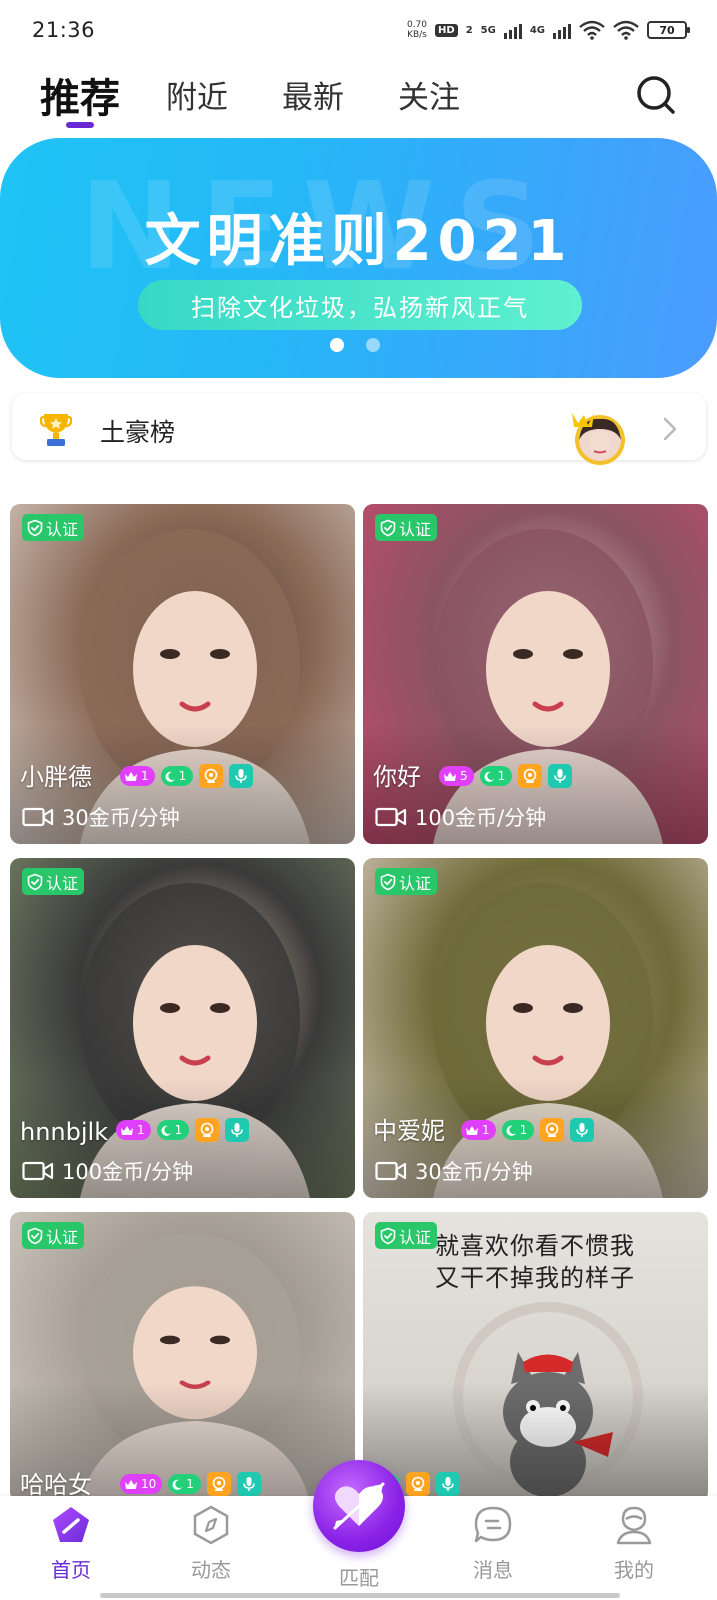 This screenshot has height=1600, width=717. I want to click on banner-title: 文明准则2021, so click(358, 241).